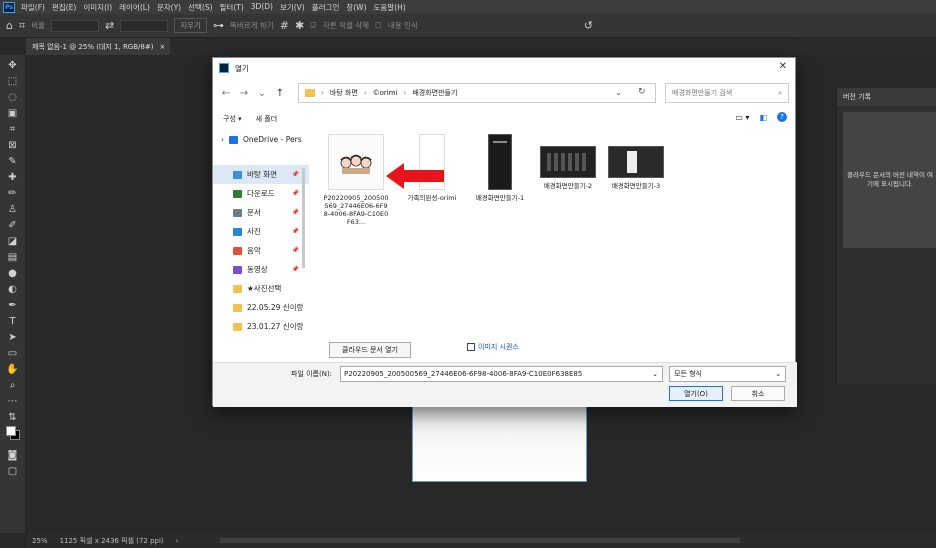  What do you see at coordinates (261, 193) in the screenshot?
I see `nav-item: 다운로드 📌` at bounding box center [261, 193].